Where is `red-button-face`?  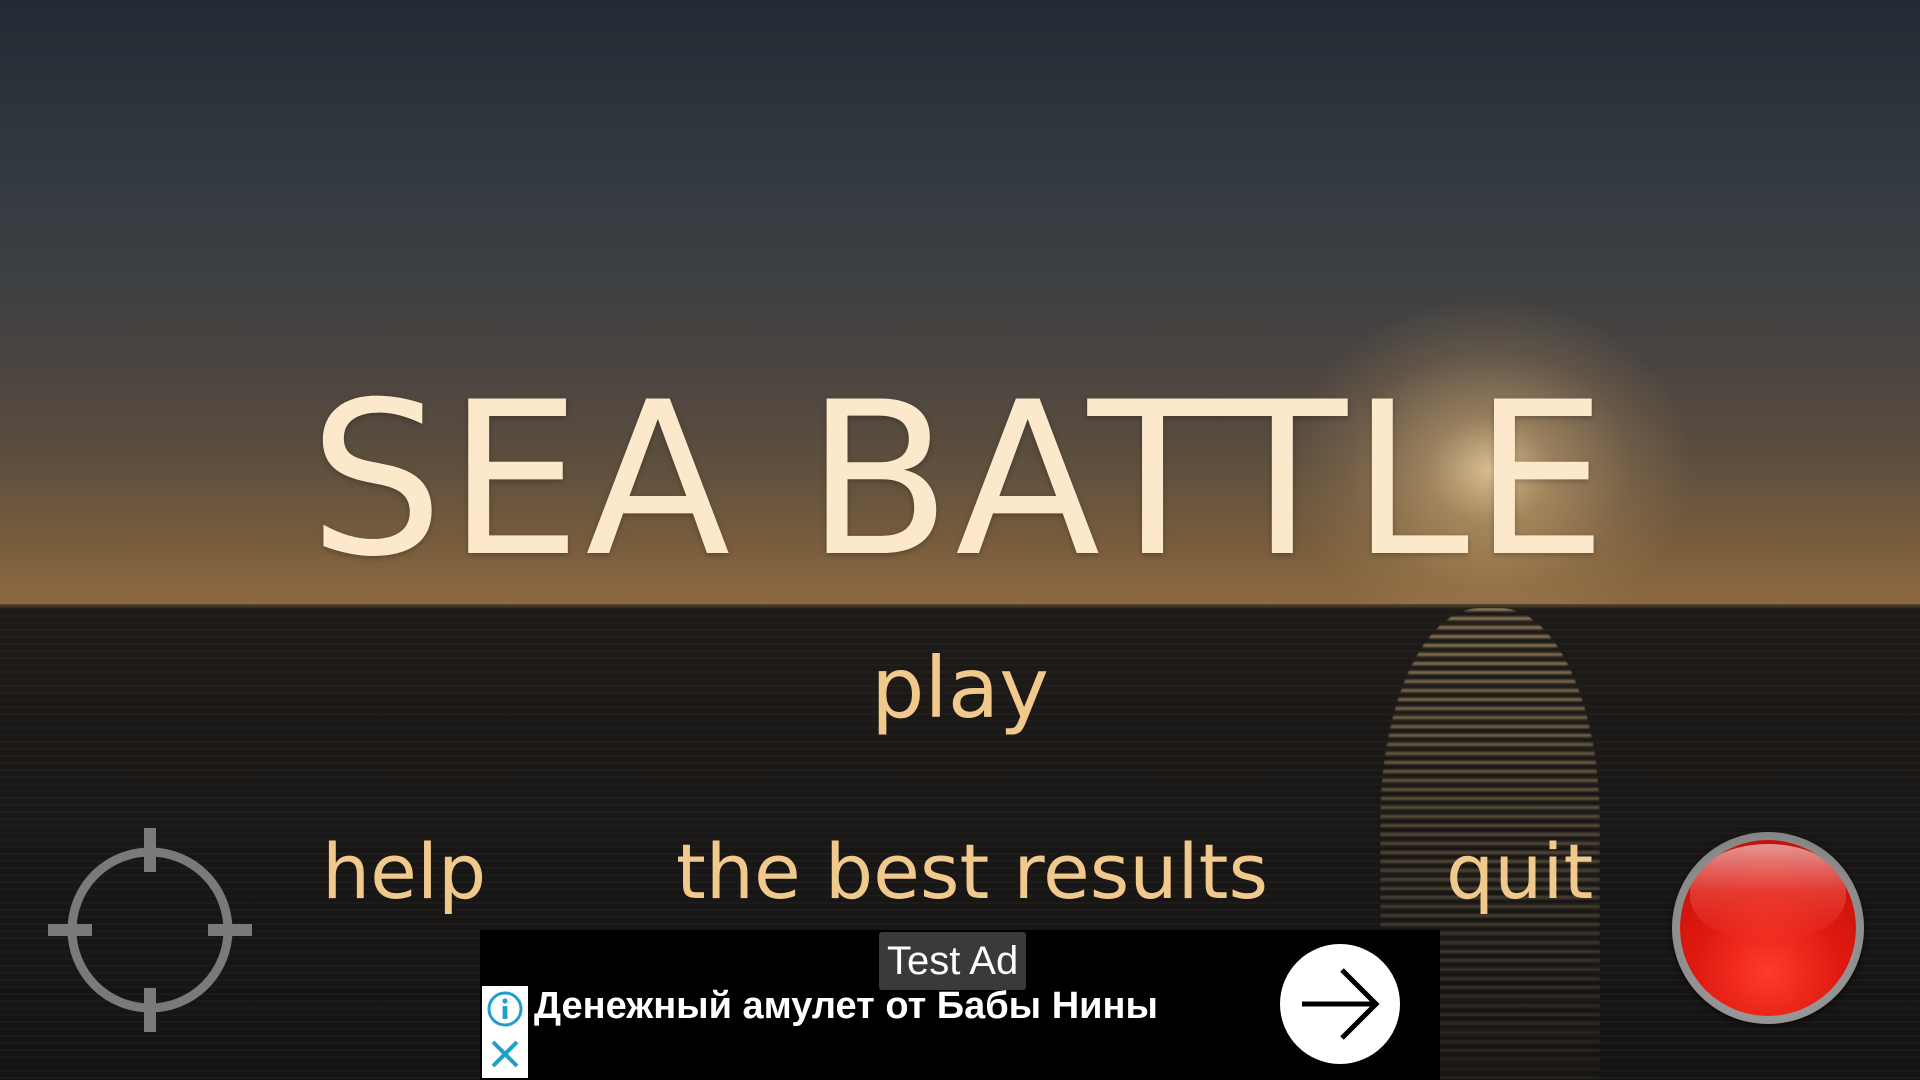 red-button-face is located at coordinates (1768, 928).